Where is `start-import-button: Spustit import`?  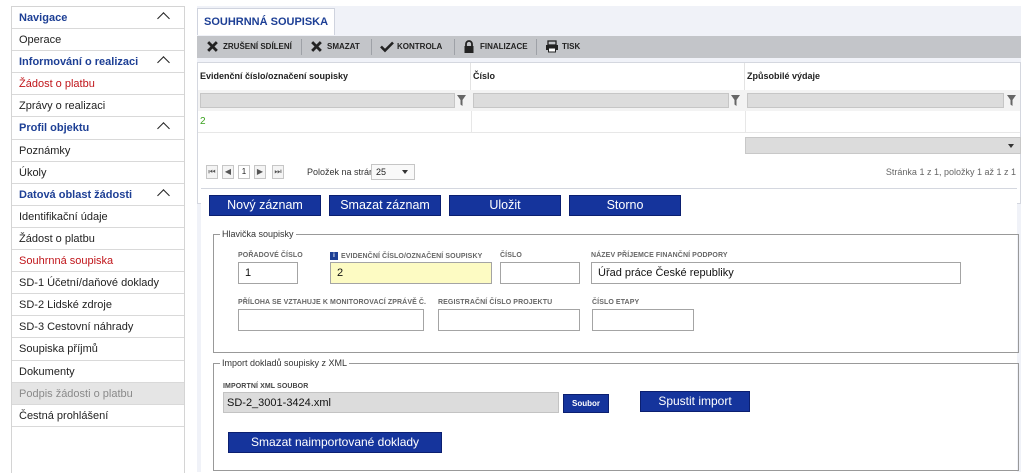
start-import-button: Spustit import is located at coordinates (695, 401).